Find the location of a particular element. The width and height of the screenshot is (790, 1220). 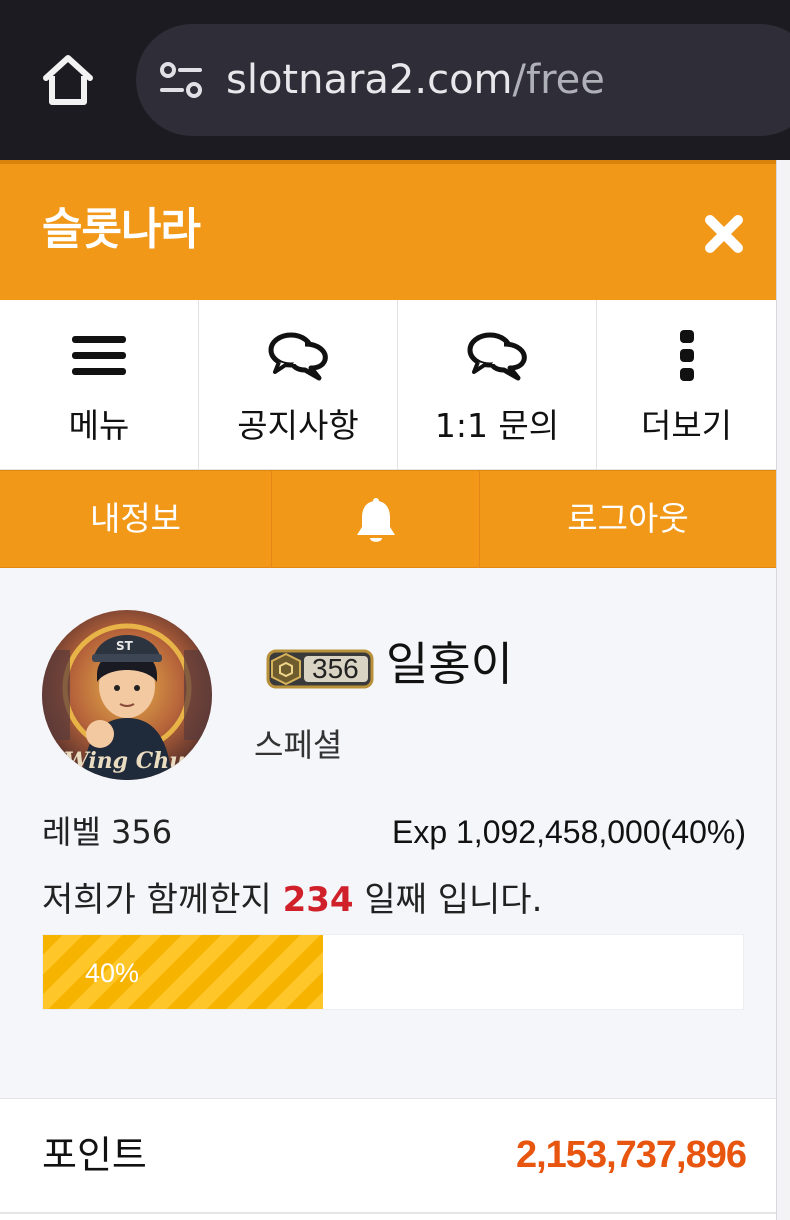

level-badge-number: 356 is located at coordinates (335, 668).